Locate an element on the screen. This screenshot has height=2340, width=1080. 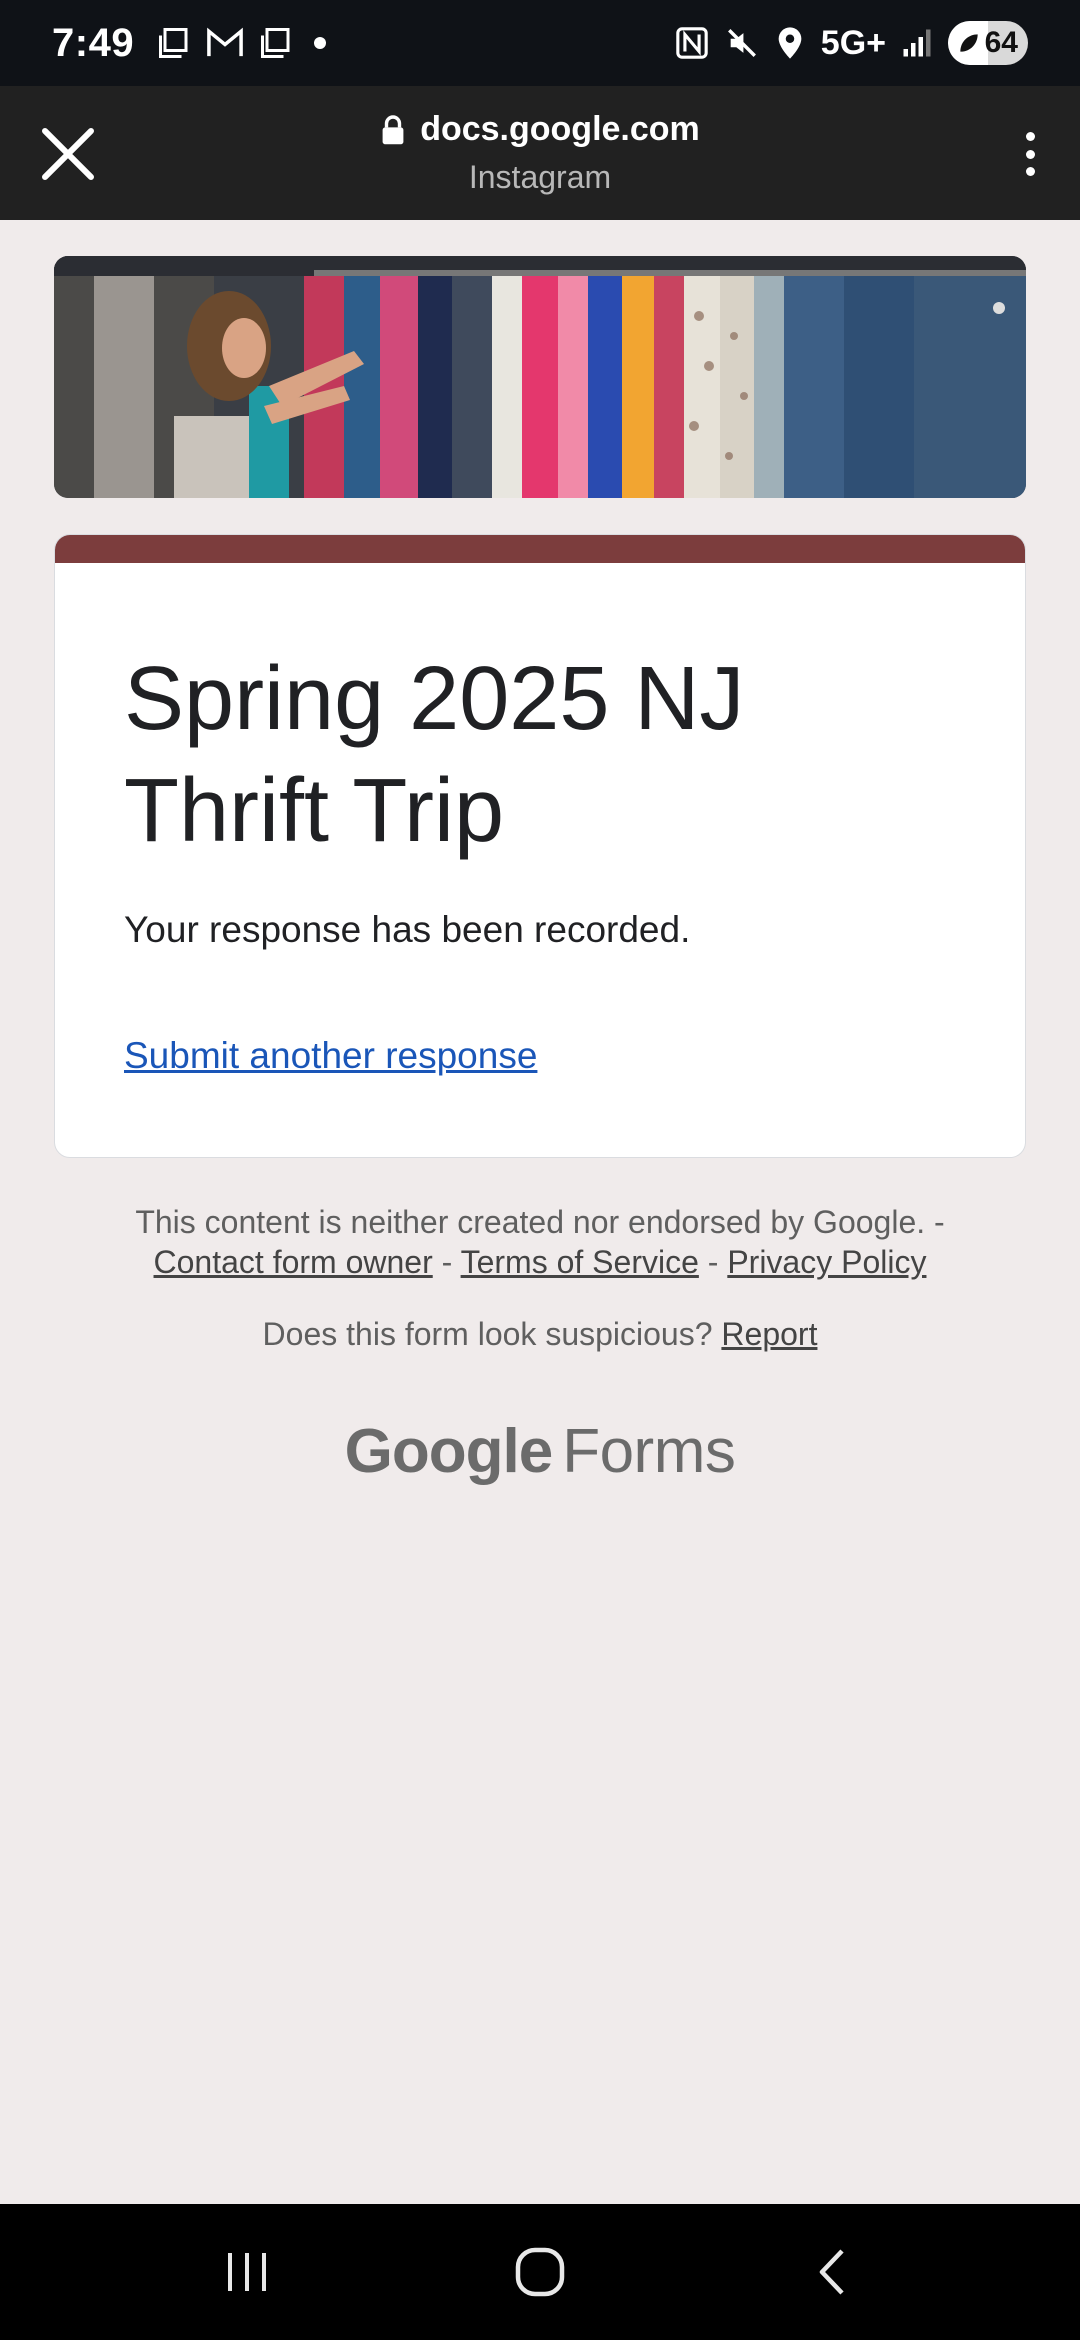
lock-icon is located at coordinates (393, 129).